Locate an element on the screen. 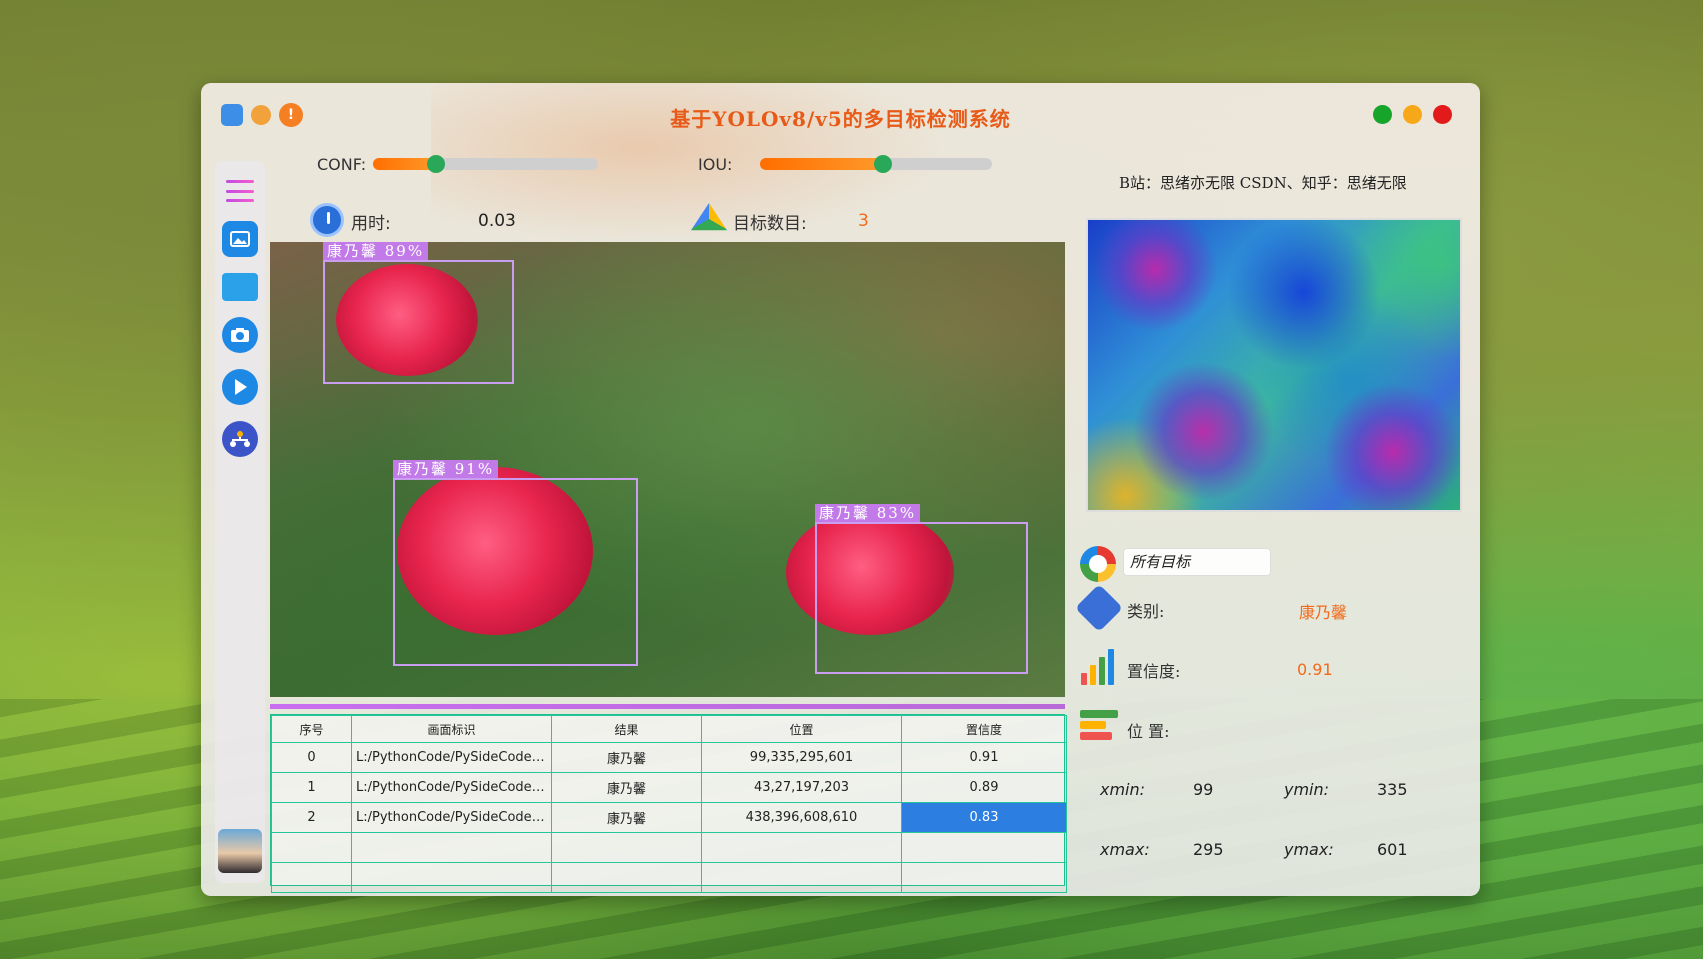 The width and height of the screenshot is (1703, 959). class-value: 康乃馨 is located at coordinates (1323, 612).